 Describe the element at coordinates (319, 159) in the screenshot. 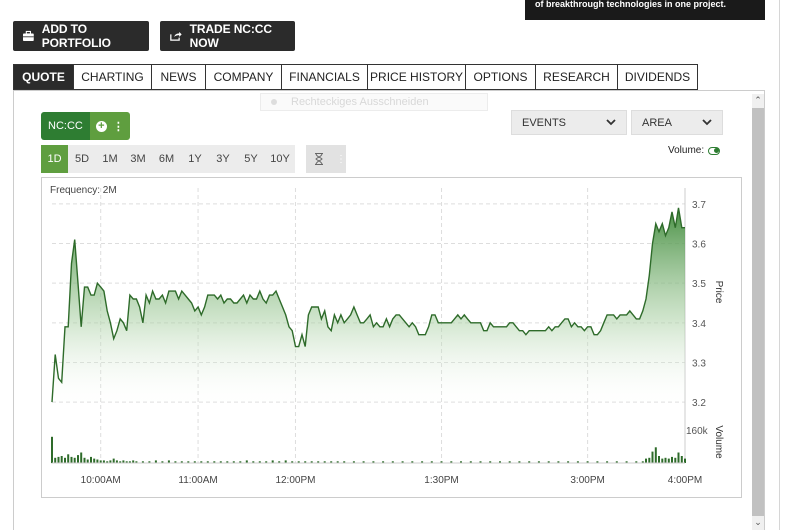

I see `hourglass-icon` at that location.